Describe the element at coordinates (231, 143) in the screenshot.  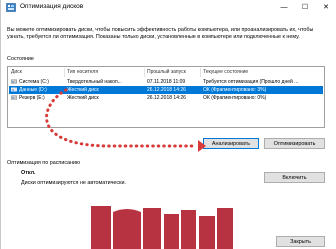
I see `analyze-button: Анализировать` at that location.